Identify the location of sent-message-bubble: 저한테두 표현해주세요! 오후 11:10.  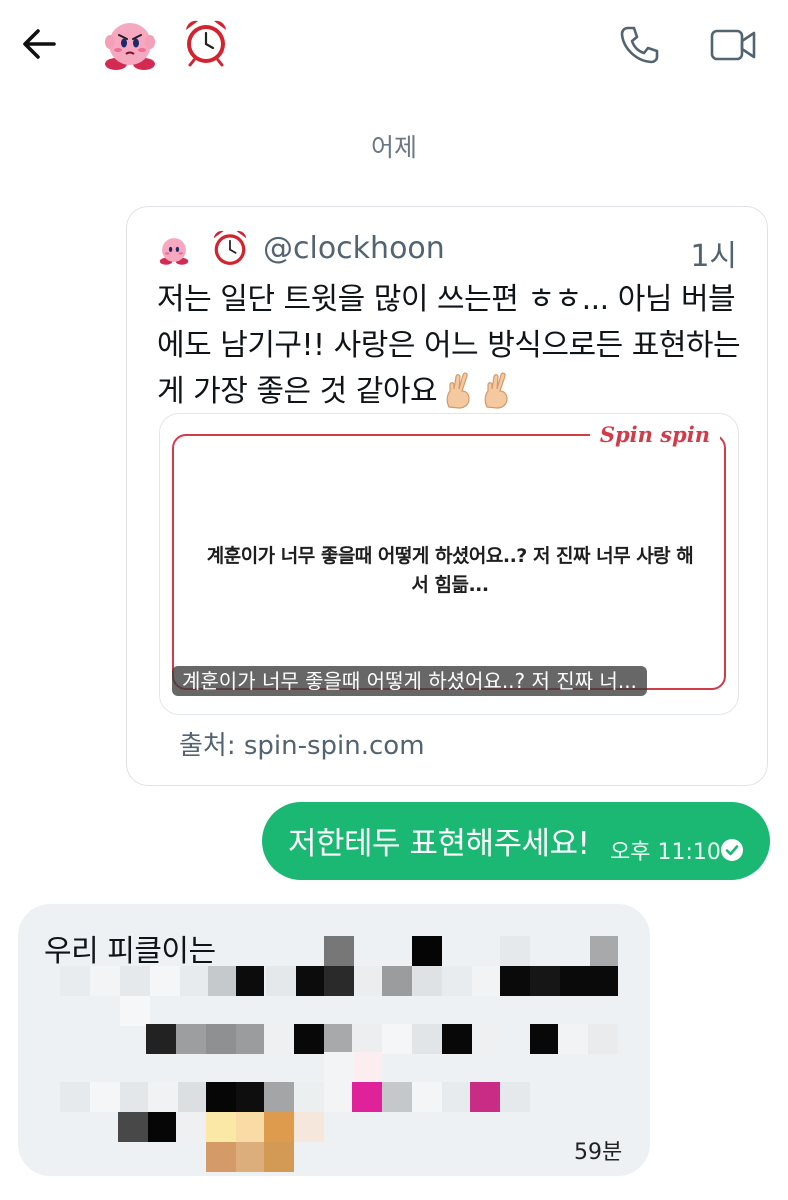
(516, 841).